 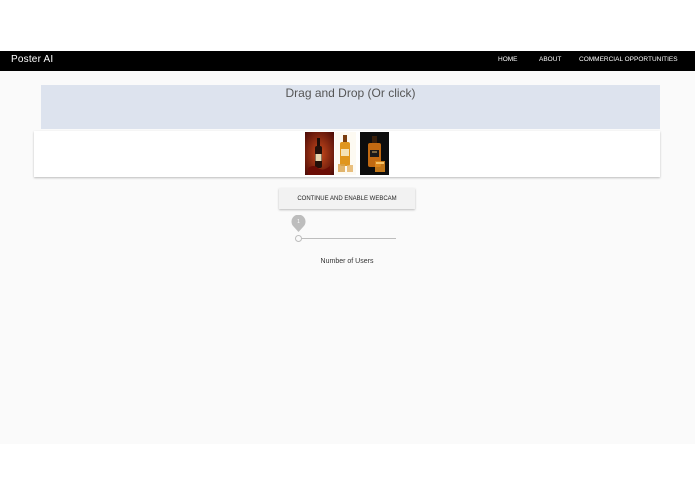 I want to click on whisky-bottle-image, so click(x=345, y=153).